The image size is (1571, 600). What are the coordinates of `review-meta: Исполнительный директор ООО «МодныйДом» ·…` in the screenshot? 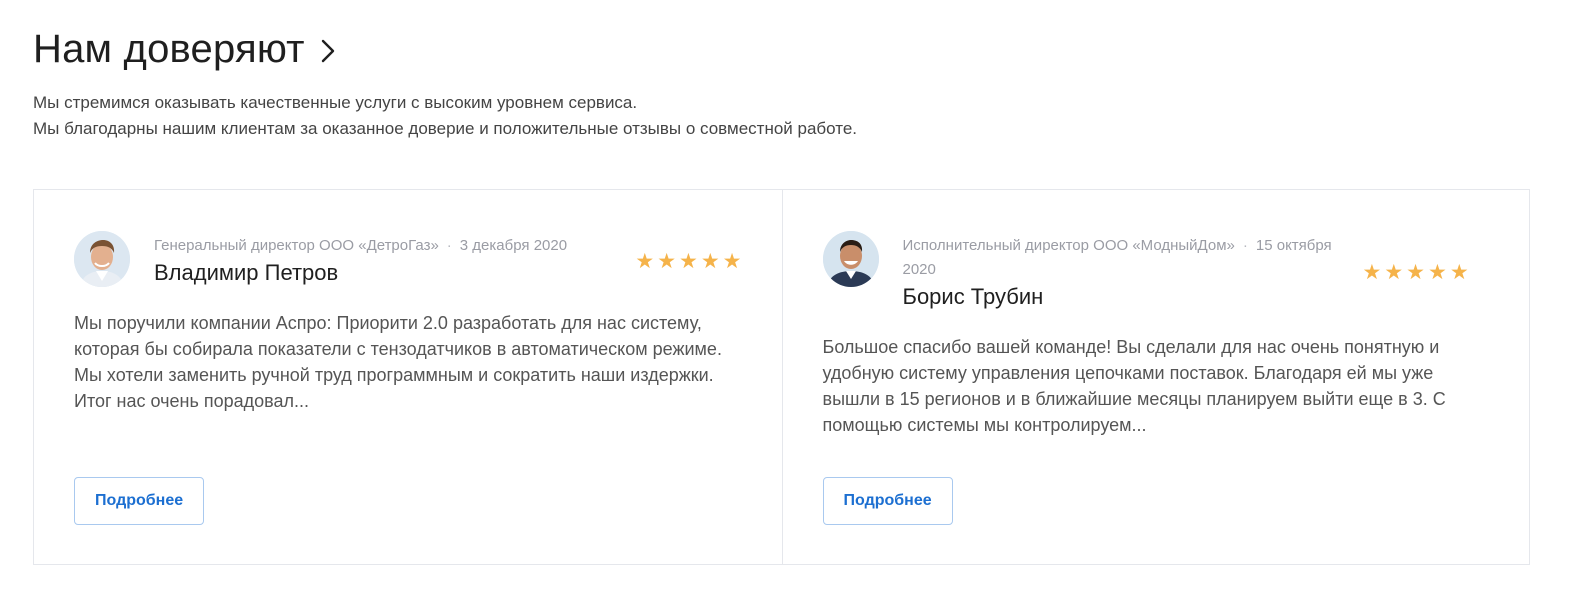 It's located at (1133, 271).